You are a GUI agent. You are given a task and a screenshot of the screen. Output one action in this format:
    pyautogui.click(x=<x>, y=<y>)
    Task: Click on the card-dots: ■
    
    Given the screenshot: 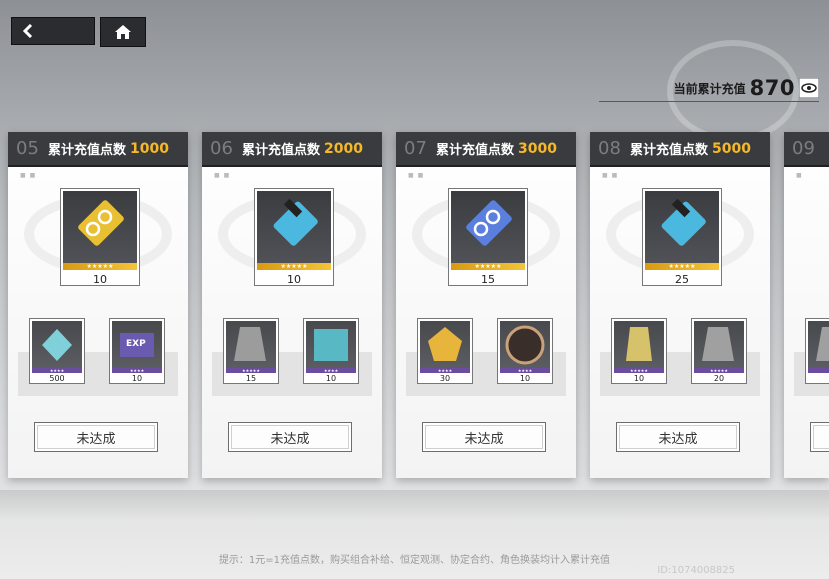 What is the action you would take?
    pyautogui.click(x=799, y=175)
    